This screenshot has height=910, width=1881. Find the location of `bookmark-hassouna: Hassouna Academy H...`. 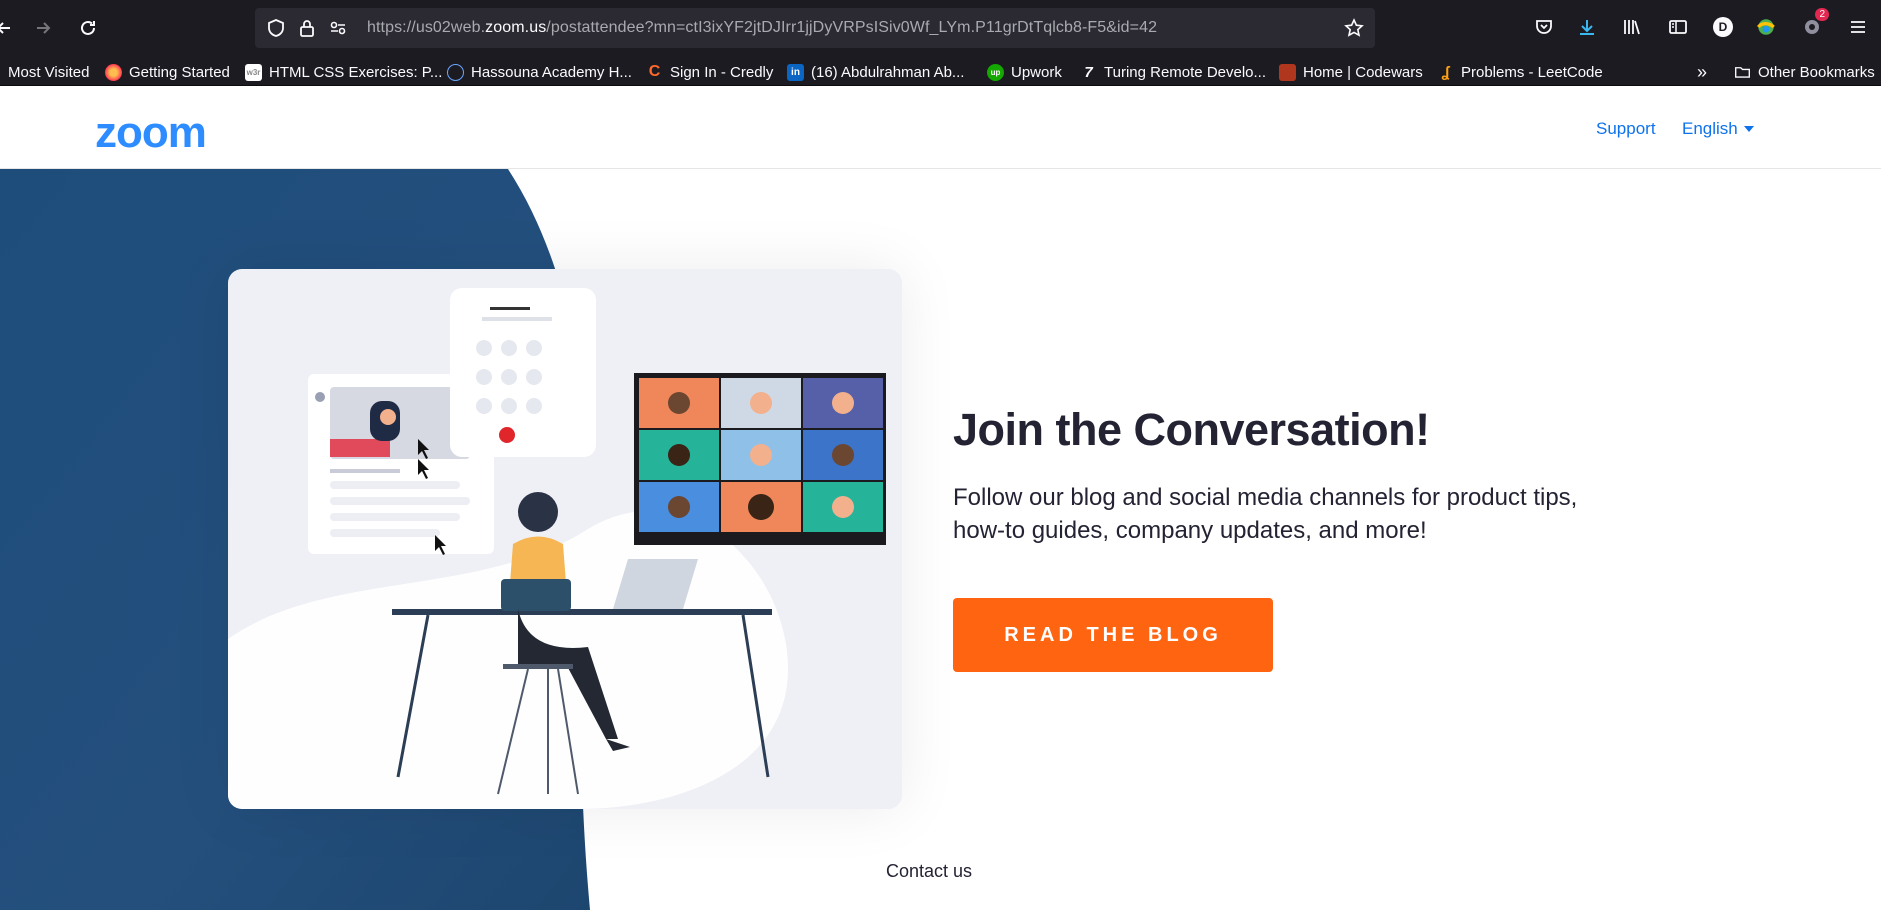

bookmark-hassouna: Hassouna Academy H... is located at coordinates (539, 72).